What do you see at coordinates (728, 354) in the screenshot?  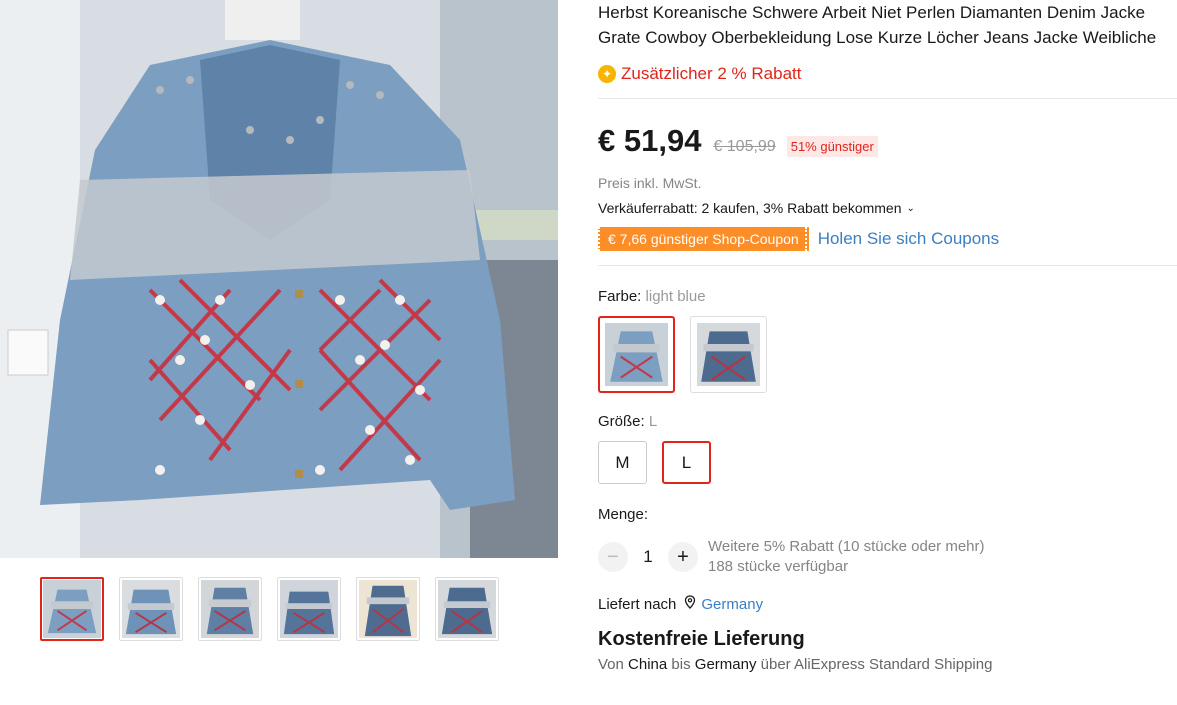 I see `color-option-dark-blue` at bounding box center [728, 354].